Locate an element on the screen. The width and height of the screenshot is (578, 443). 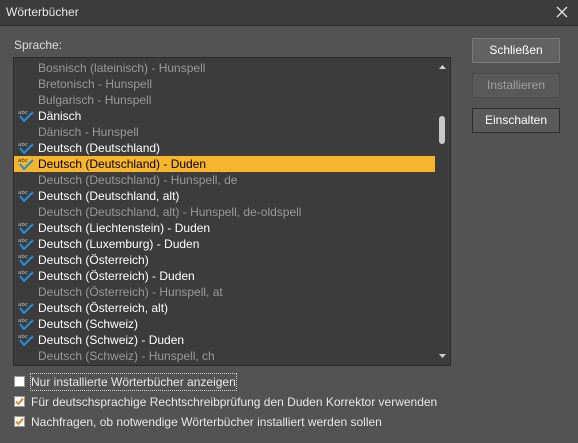
close-button-label: Schließen is located at coordinates (516, 50).